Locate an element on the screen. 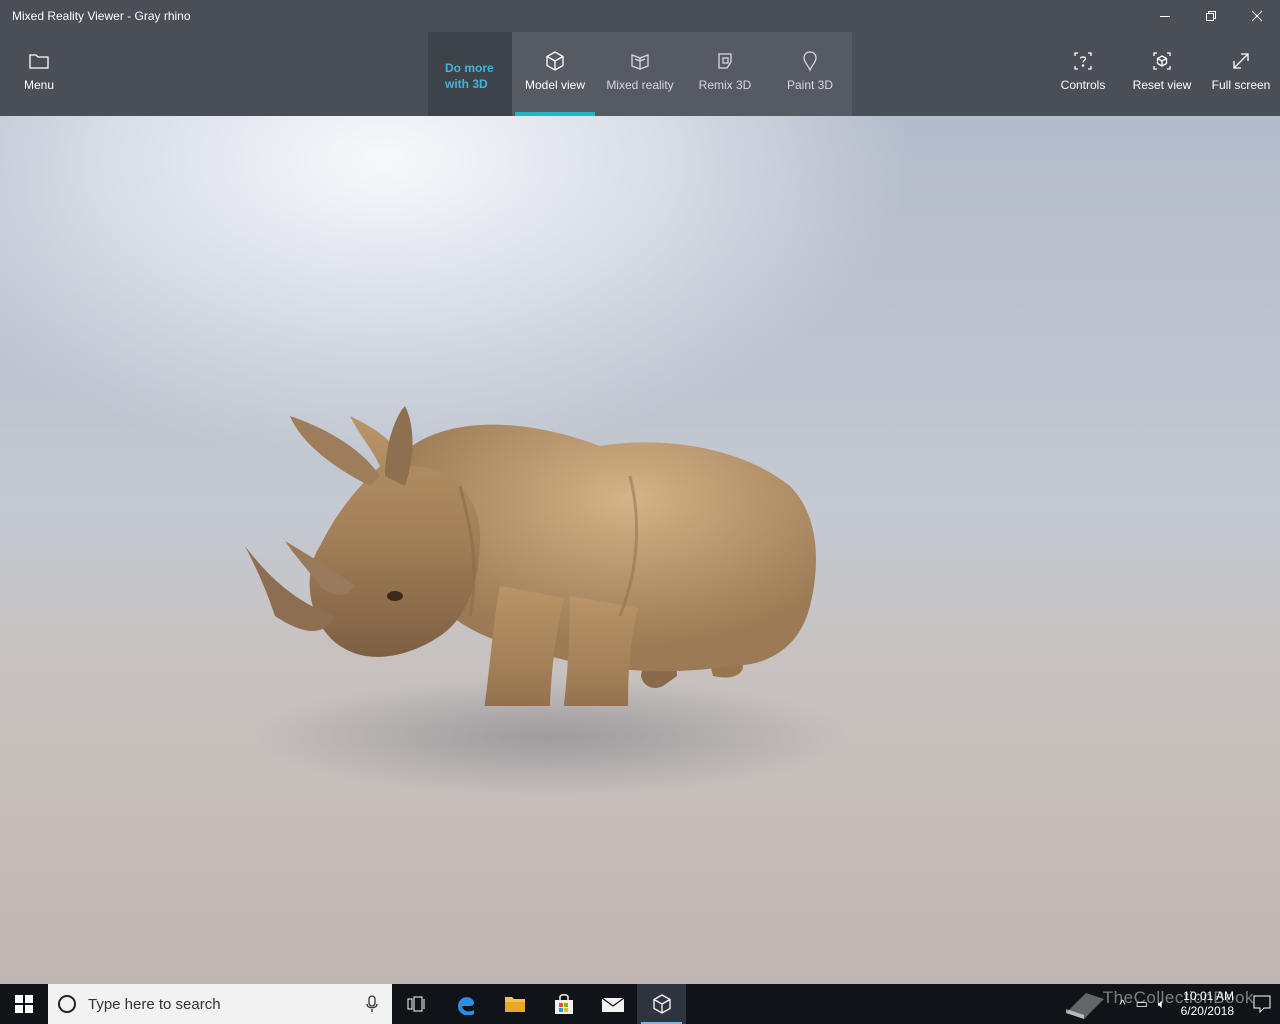 This screenshot has width=1280, height=1024. tab-label: Paint 3D is located at coordinates (810, 85).